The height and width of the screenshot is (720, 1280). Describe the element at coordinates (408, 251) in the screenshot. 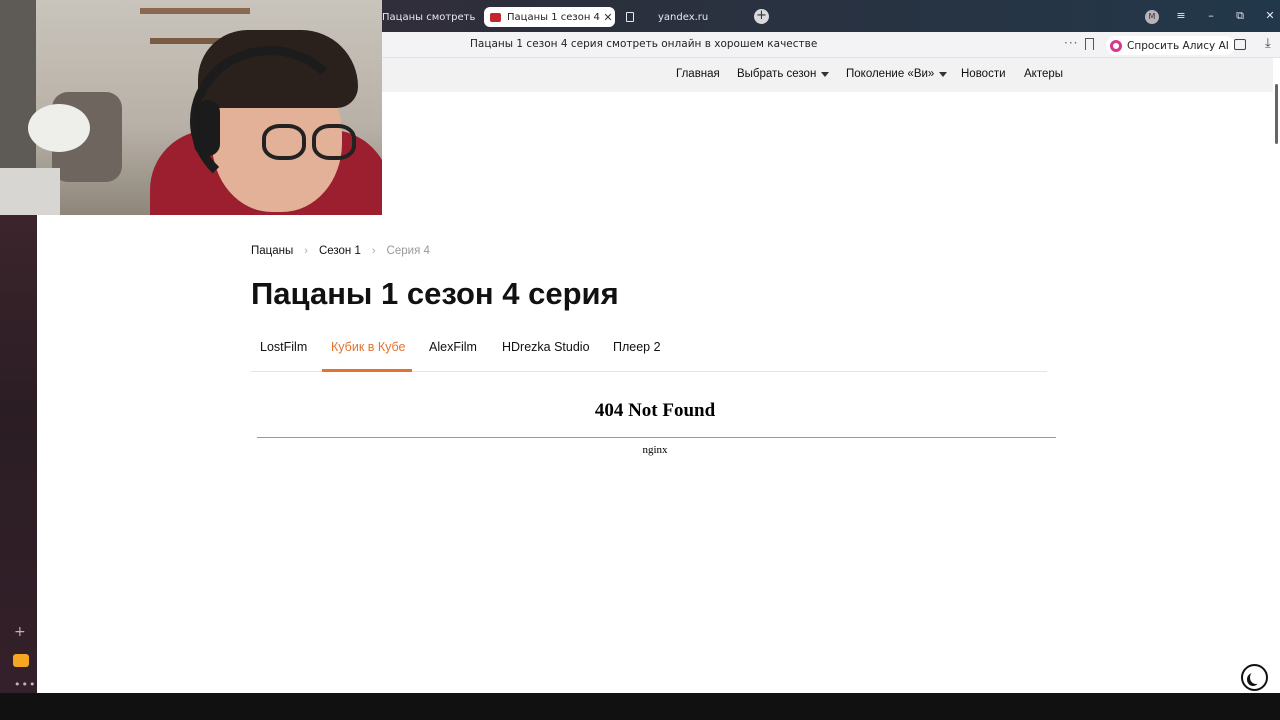

I see `breadcrumb-current: Серия 4` at that location.